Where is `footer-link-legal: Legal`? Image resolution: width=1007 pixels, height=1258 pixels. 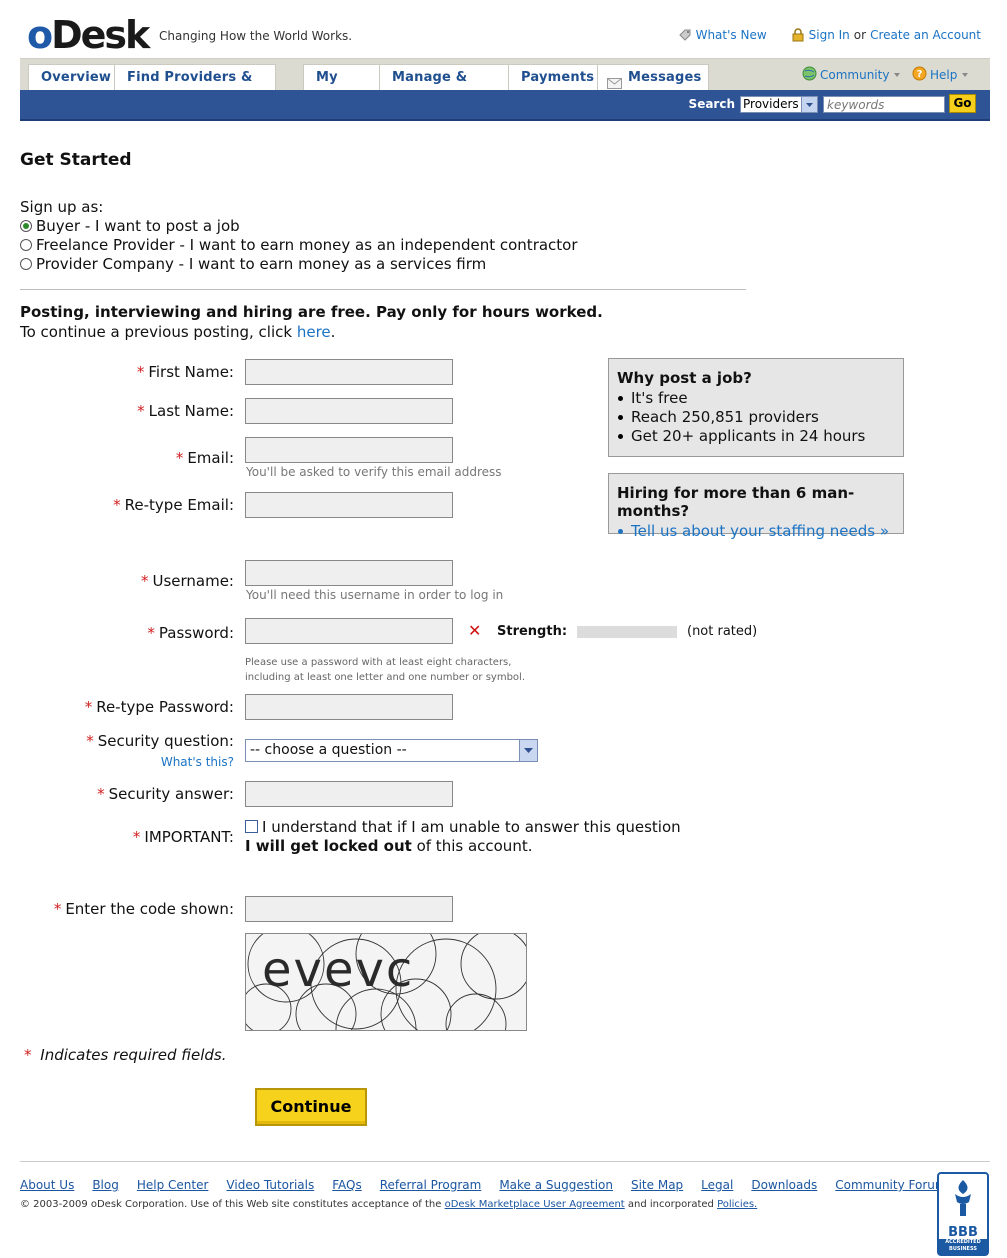 footer-link-legal: Legal is located at coordinates (717, 1185).